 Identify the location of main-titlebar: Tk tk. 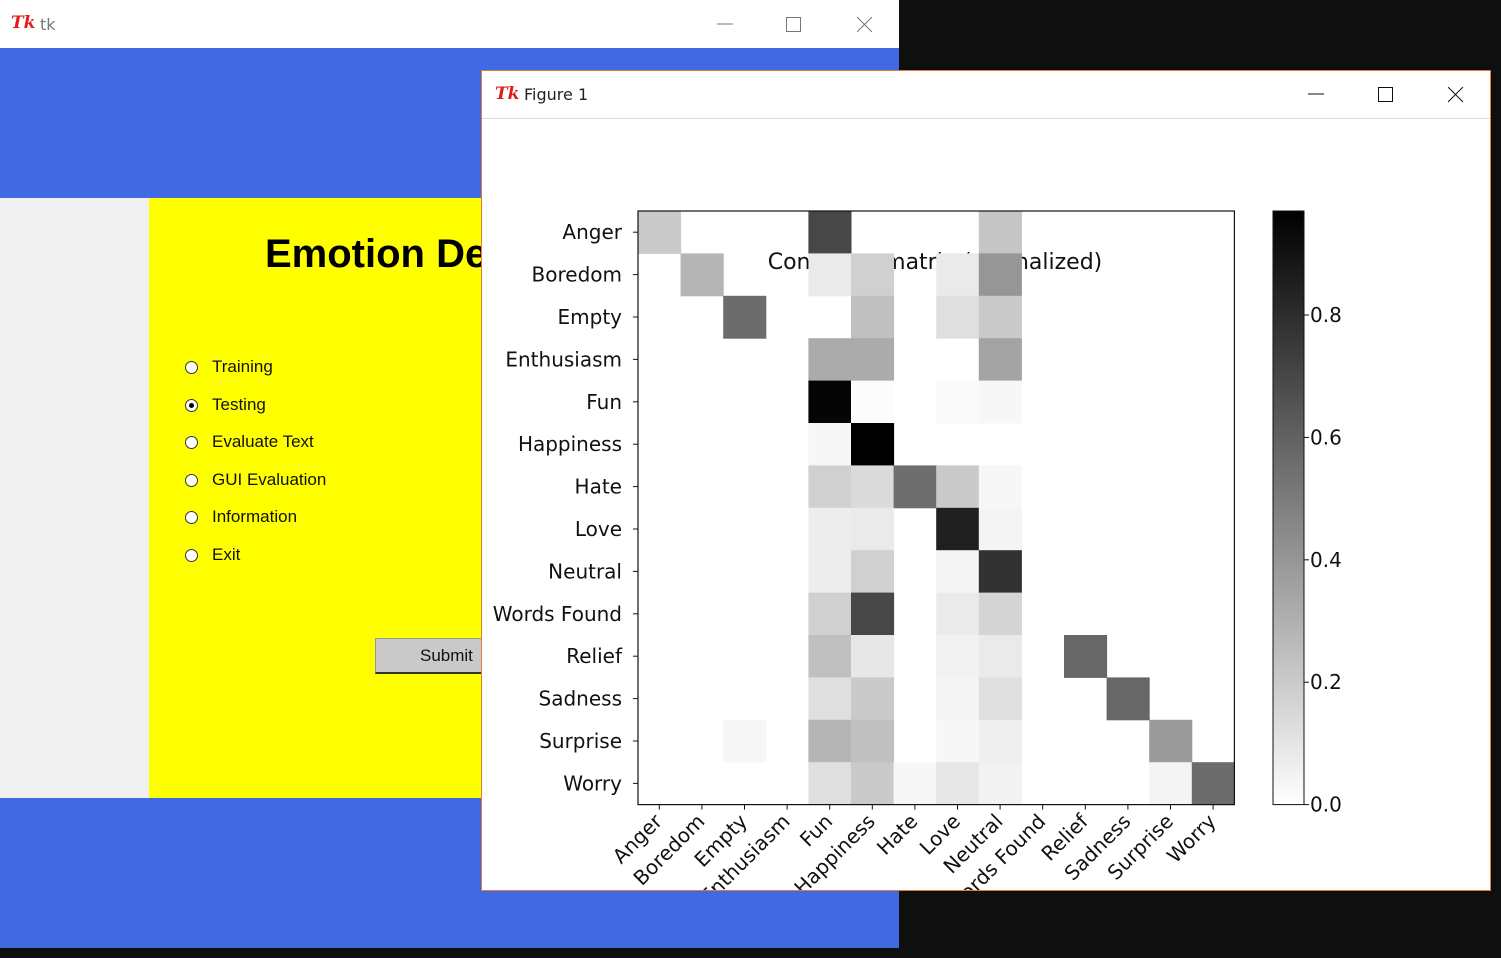
(449, 24).